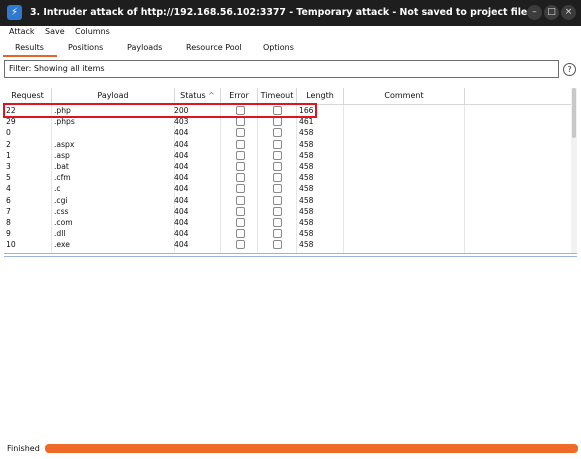 Image resolution: width=581 pixels, height=459 pixels. What do you see at coordinates (277, 96) in the screenshot?
I see `header-timeout: Timeout` at bounding box center [277, 96].